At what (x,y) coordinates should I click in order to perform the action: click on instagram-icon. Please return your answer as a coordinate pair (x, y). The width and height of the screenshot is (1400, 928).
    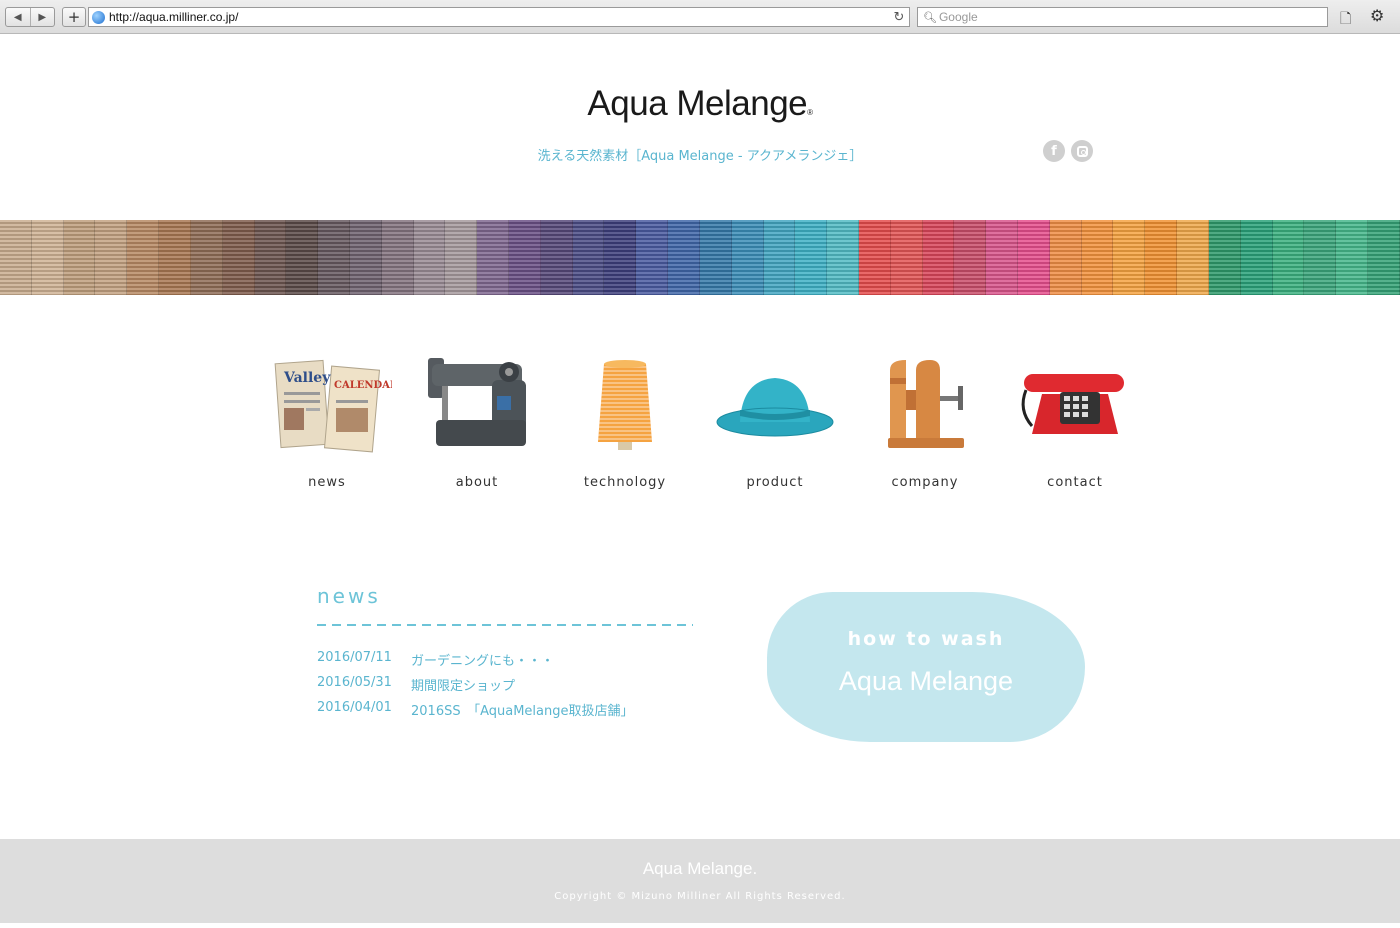
    Looking at the image, I should click on (1082, 151).